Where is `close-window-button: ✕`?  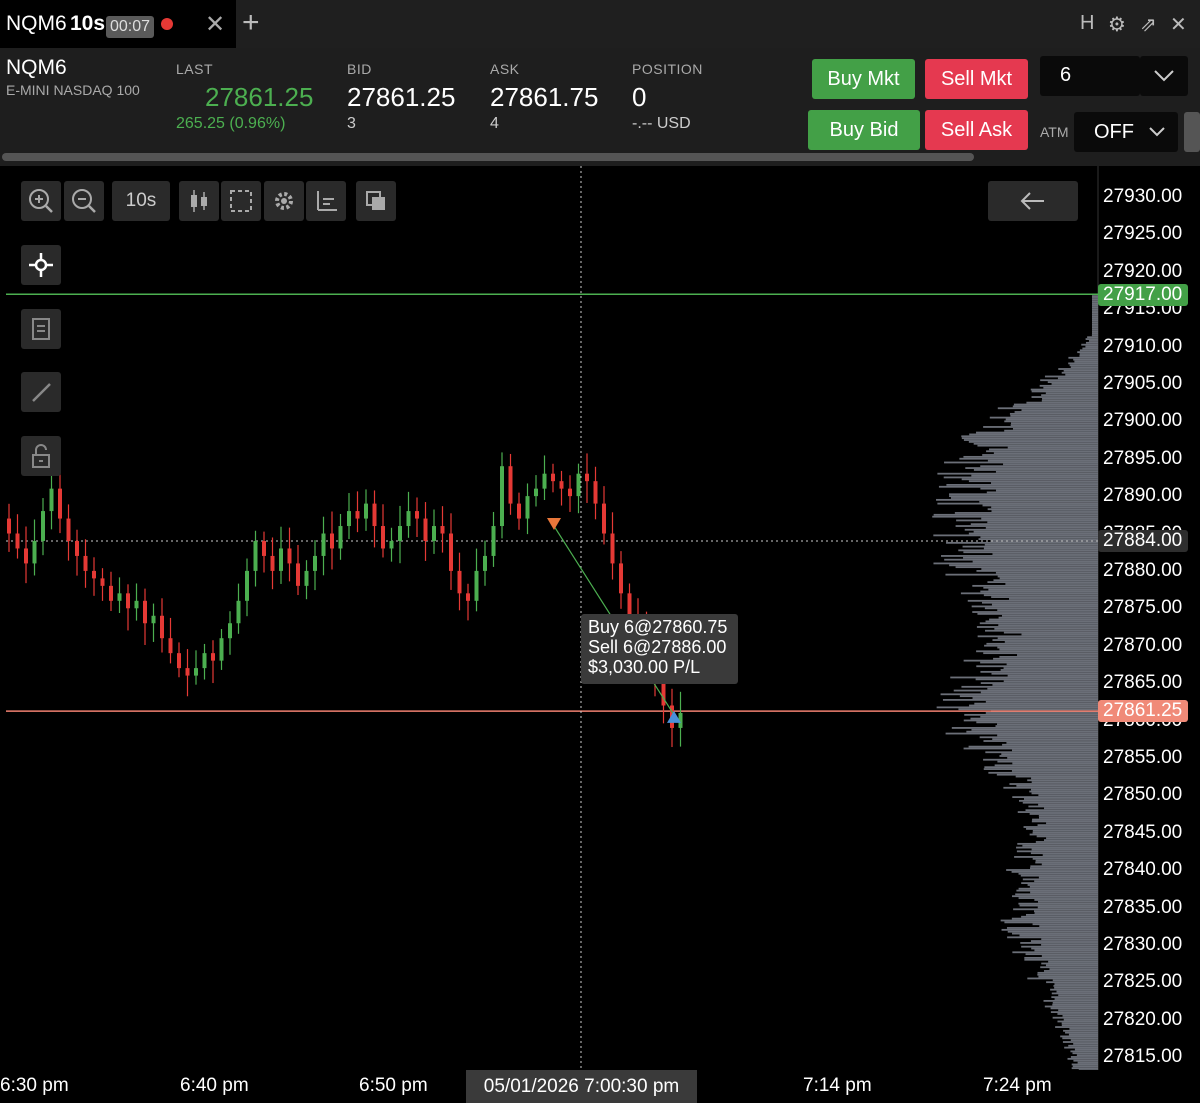
close-window-button: ✕ is located at coordinates (1178, 24).